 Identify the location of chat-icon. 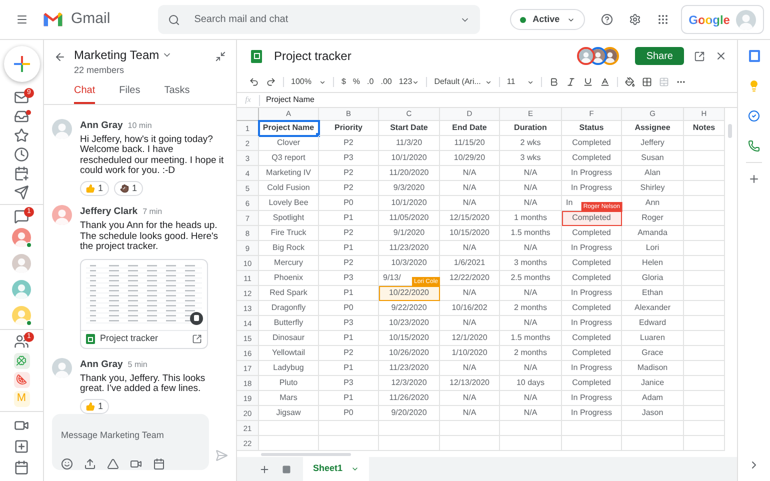
(21, 216).